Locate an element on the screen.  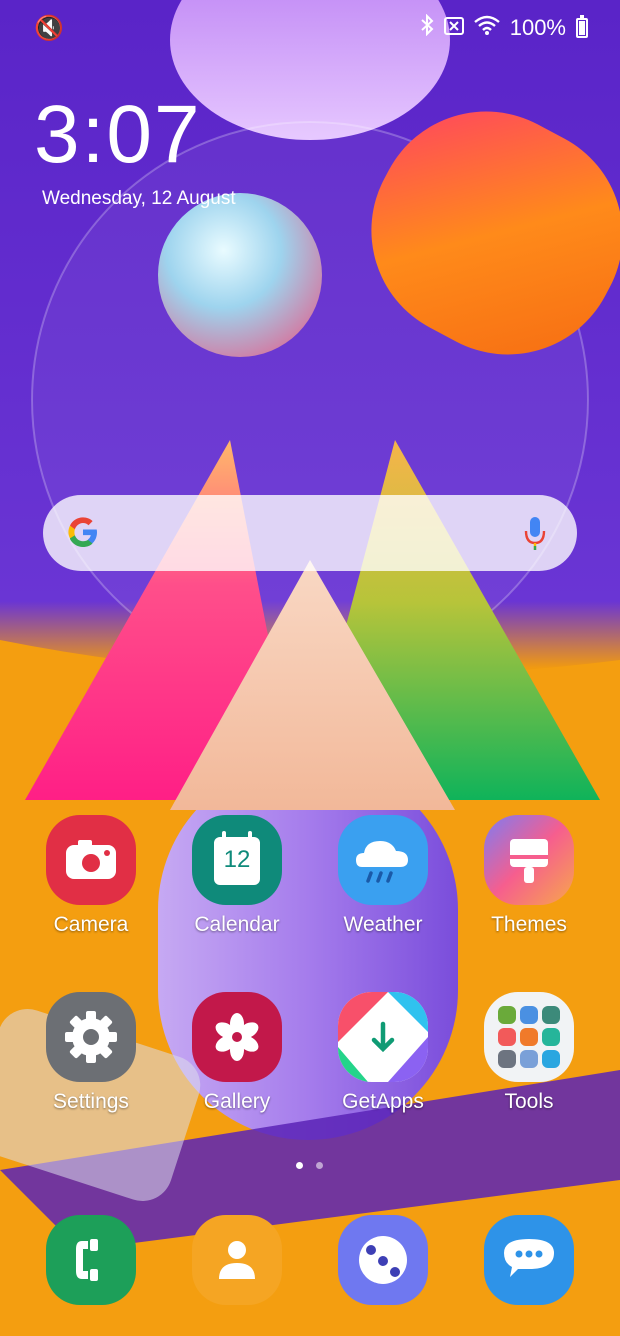
app-label: Tools is located at coordinates (529, 1101).